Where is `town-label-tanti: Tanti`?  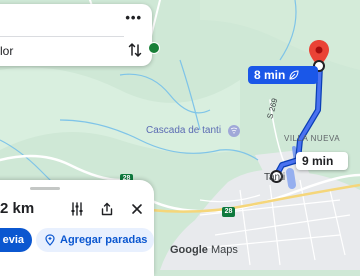
town-label-tanti: Tanti is located at coordinates (275, 177).